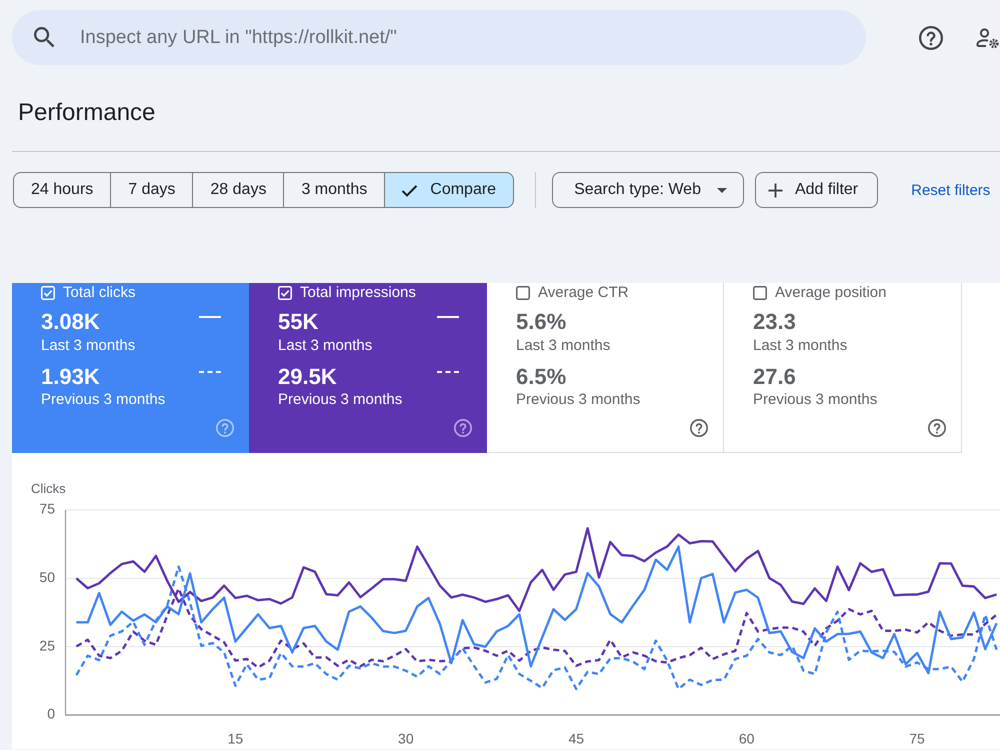 The width and height of the screenshot is (1000, 750). Describe the element at coordinates (648, 190) in the screenshot. I see `dropdown-button: Search type: Web` at that location.